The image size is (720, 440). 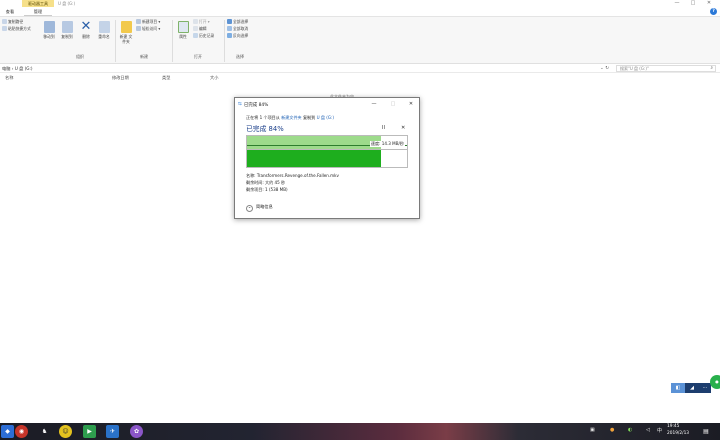 What do you see at coordinates (241, 35) in the screenshot?
I see `invert-selection-label: 反向选择` at bounding box center [241, 35].